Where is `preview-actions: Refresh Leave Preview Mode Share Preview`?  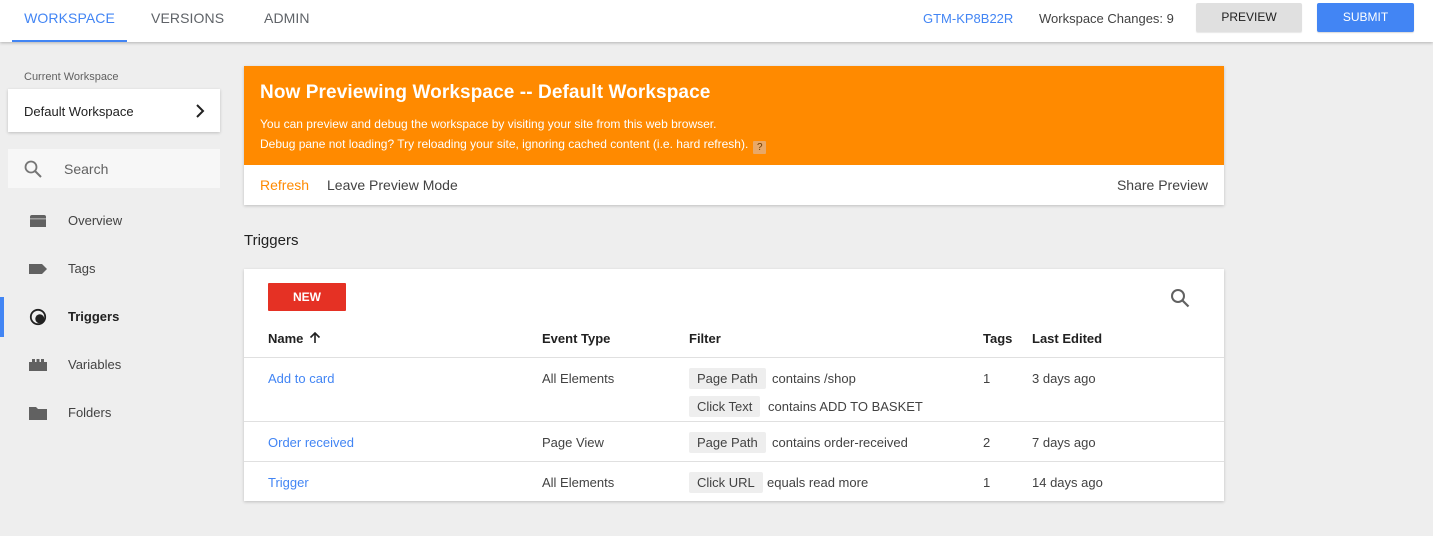
preview-actions: Refresh Leave Preview Mode Share Preview is located at coordinates (734, 185).